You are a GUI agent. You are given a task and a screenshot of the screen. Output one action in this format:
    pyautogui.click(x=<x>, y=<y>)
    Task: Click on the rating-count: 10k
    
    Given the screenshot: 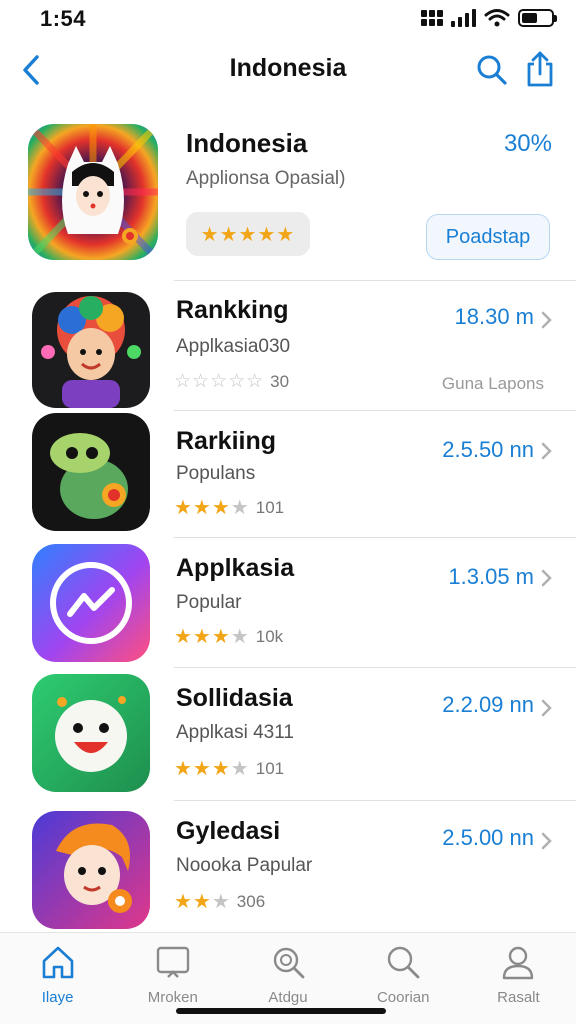 What is the action you would take?
    pyautogui.click(x=269, y=636)
    